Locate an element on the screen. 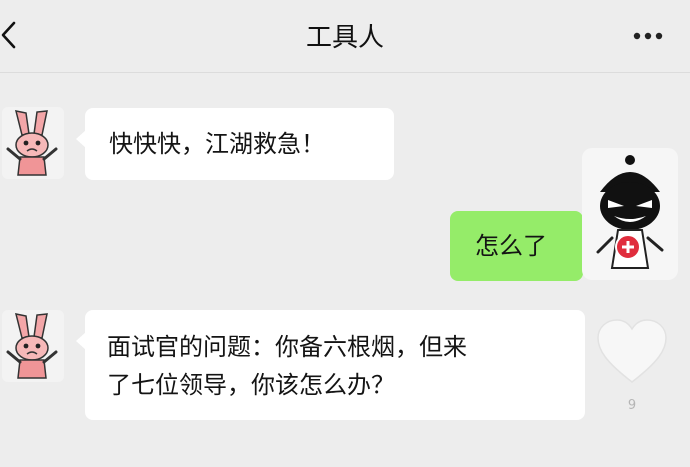 The height and width of the screenshot is (467, 690). chat-title: 工具人 is located at coordinates (344, 38).